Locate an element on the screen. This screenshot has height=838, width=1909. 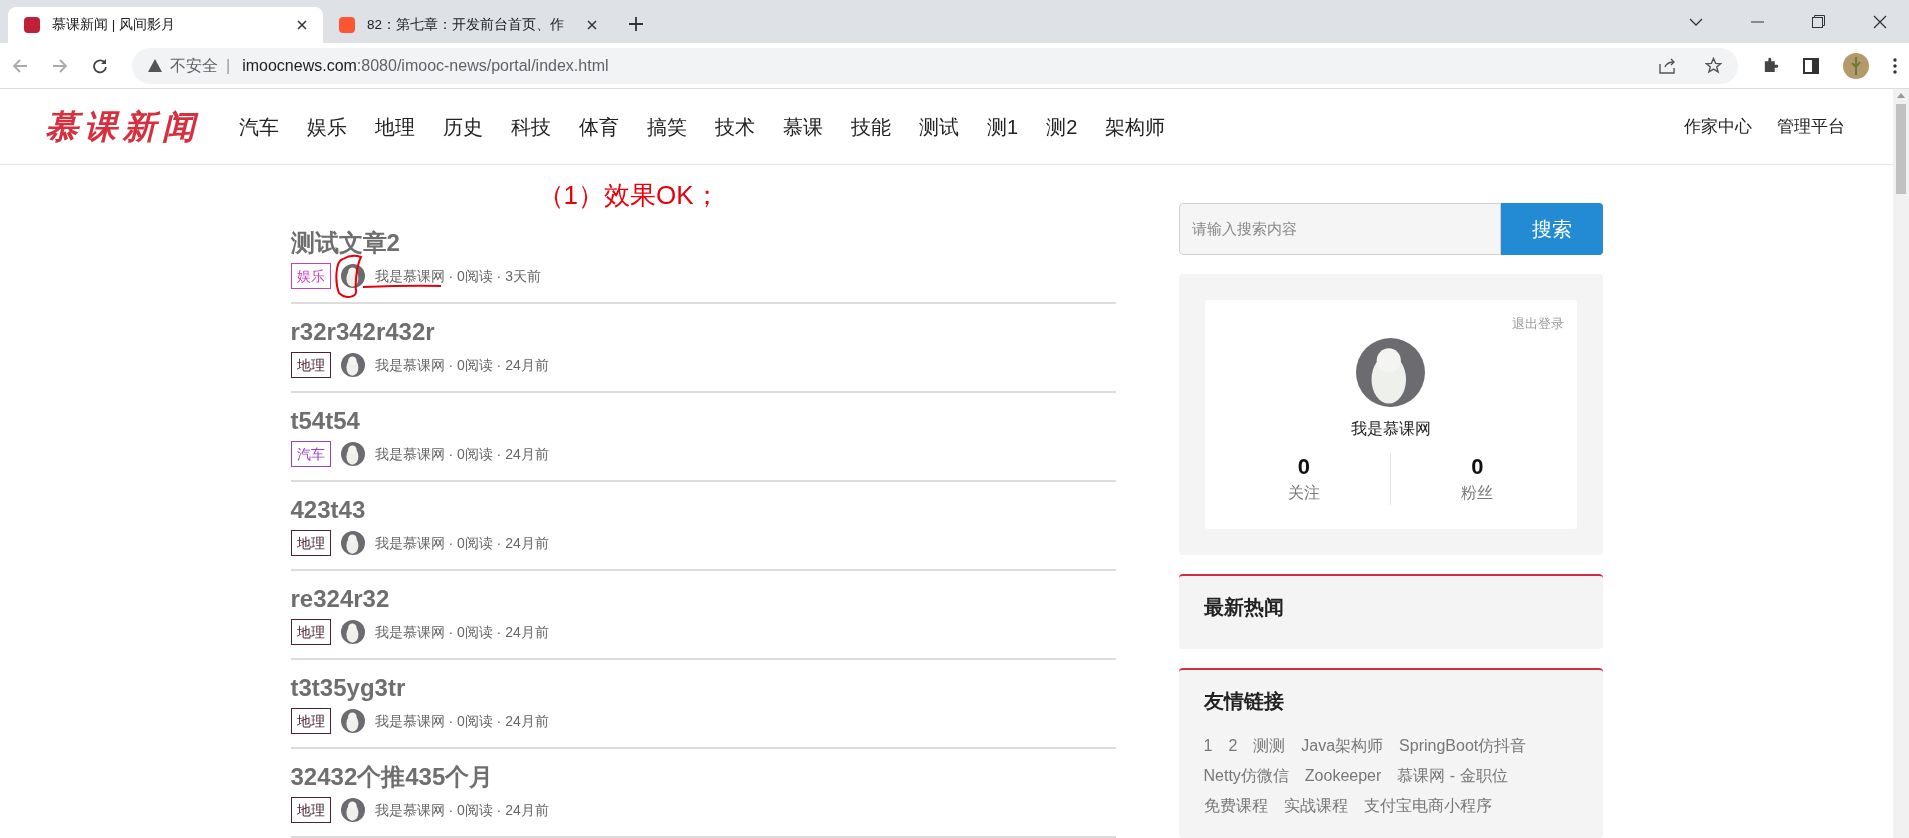
article-title: 423t43 is located at coordinates (703, 510).